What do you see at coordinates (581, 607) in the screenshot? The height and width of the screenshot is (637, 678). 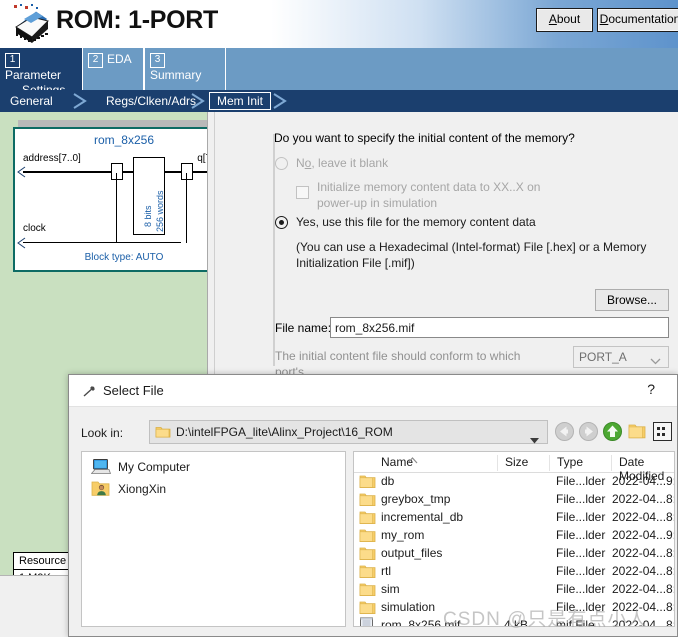 I see `file-type-7: File...lder` at bounding box center [581, 607].